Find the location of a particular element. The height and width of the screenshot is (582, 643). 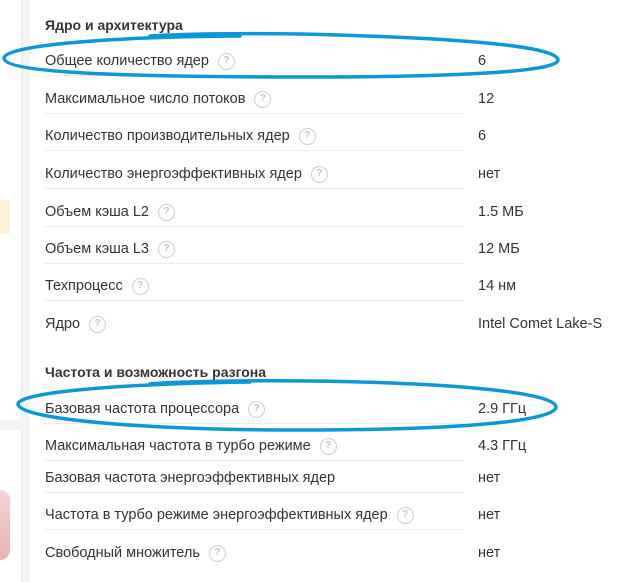

left-product-thumbnail is located at coordinates (5, 525).